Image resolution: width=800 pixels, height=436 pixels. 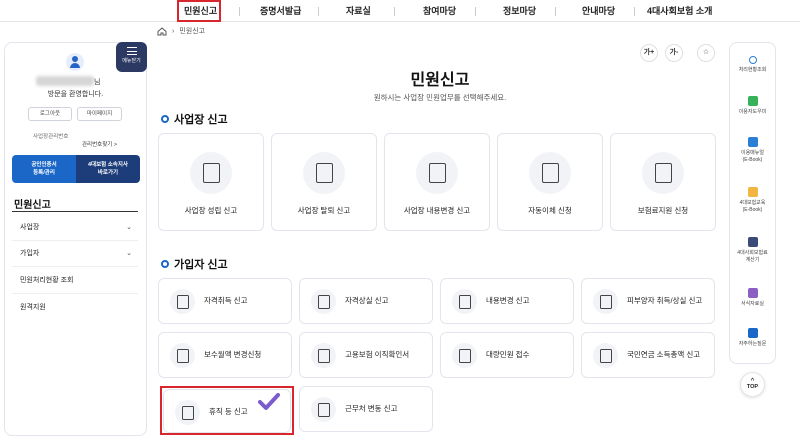 What do you see at coordinates (752, 384) in the screenshot?
I see `scroll-top-button: ^ TOP` at bounding box center [752, 384].